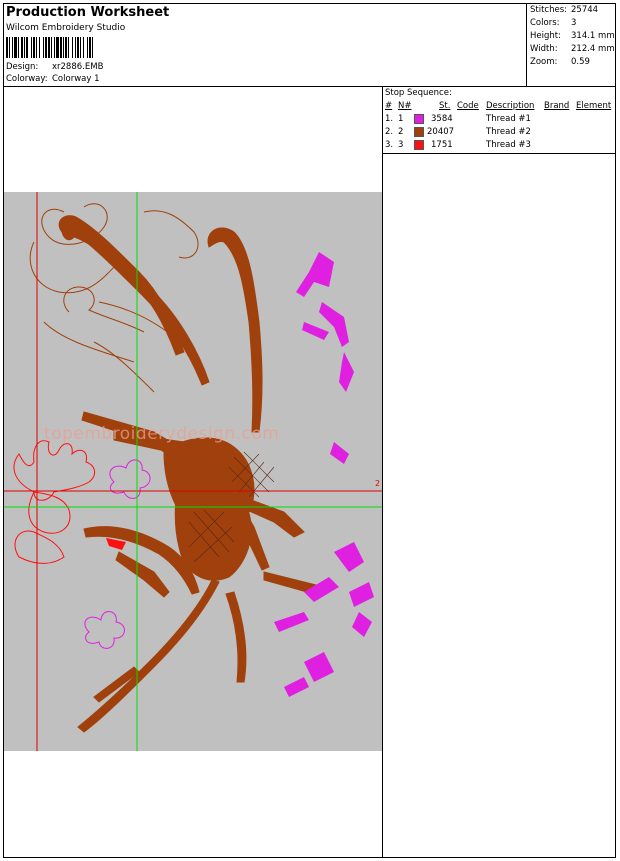 Image resolution: width=620 pixels, height=861 pixels. I want to click on stat-zoom: Zoom: 0.59, so click(560, 62).